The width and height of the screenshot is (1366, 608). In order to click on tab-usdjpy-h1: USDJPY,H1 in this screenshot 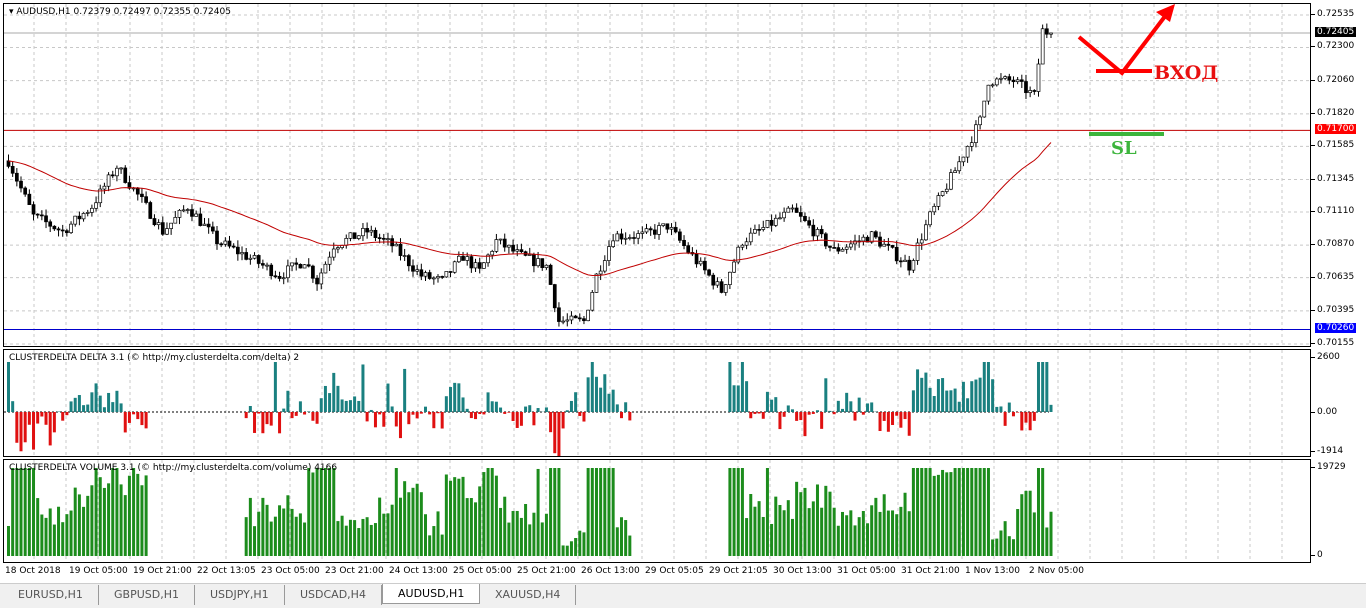, I will do `click(240, 595)`.